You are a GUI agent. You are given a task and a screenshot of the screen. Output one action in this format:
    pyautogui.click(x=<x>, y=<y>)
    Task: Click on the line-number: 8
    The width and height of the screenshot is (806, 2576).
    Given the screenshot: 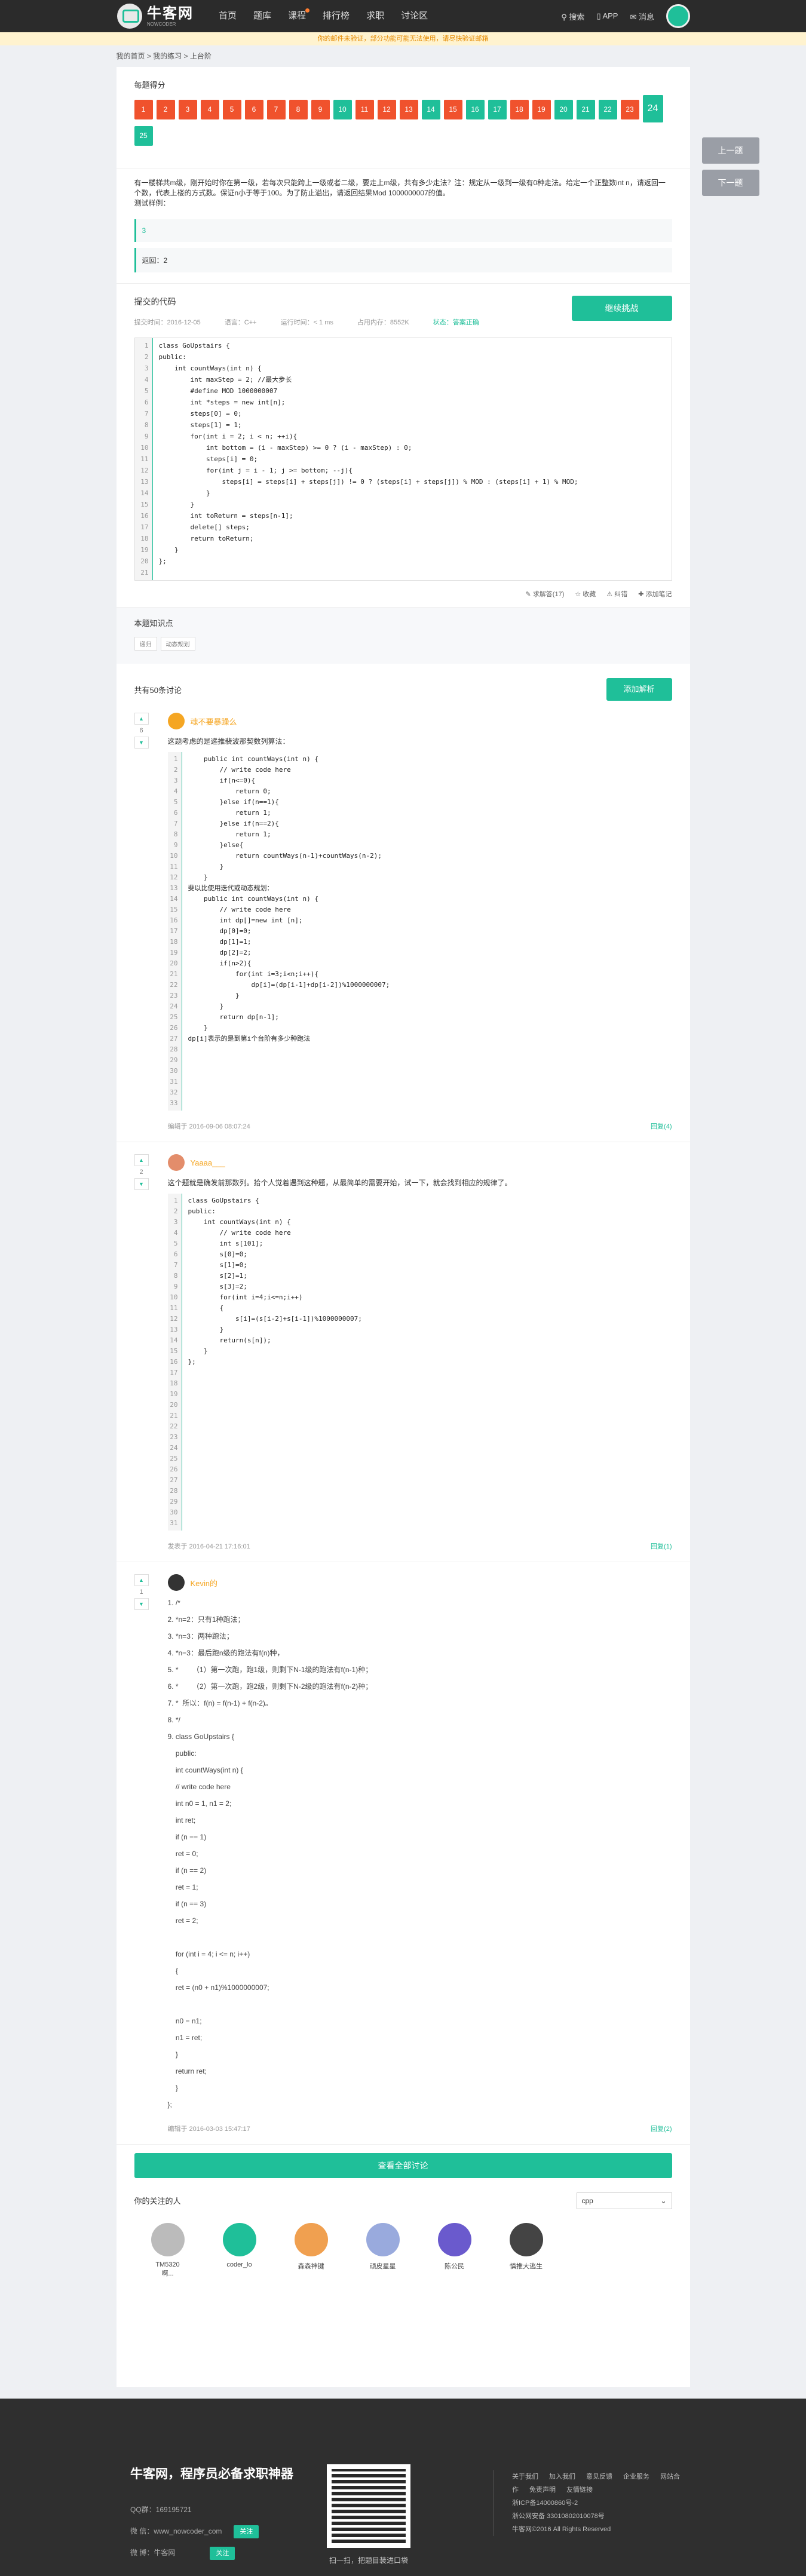 What is the action you would take?
    pyautogui.click(x=147, y=425)
    